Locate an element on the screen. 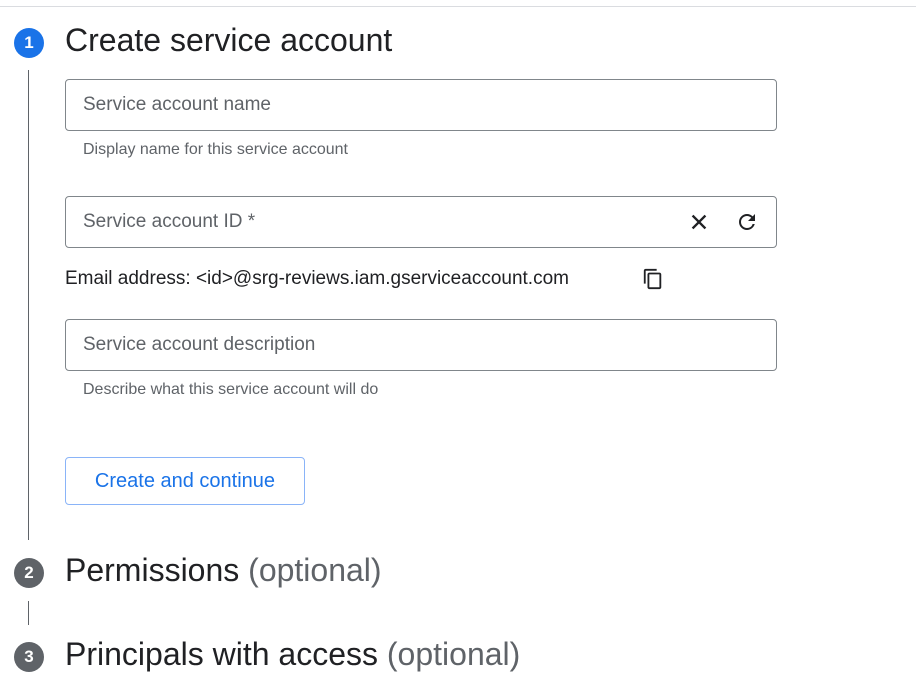  step-3-title-text: Principals with access is located at coordinates (221, 654).